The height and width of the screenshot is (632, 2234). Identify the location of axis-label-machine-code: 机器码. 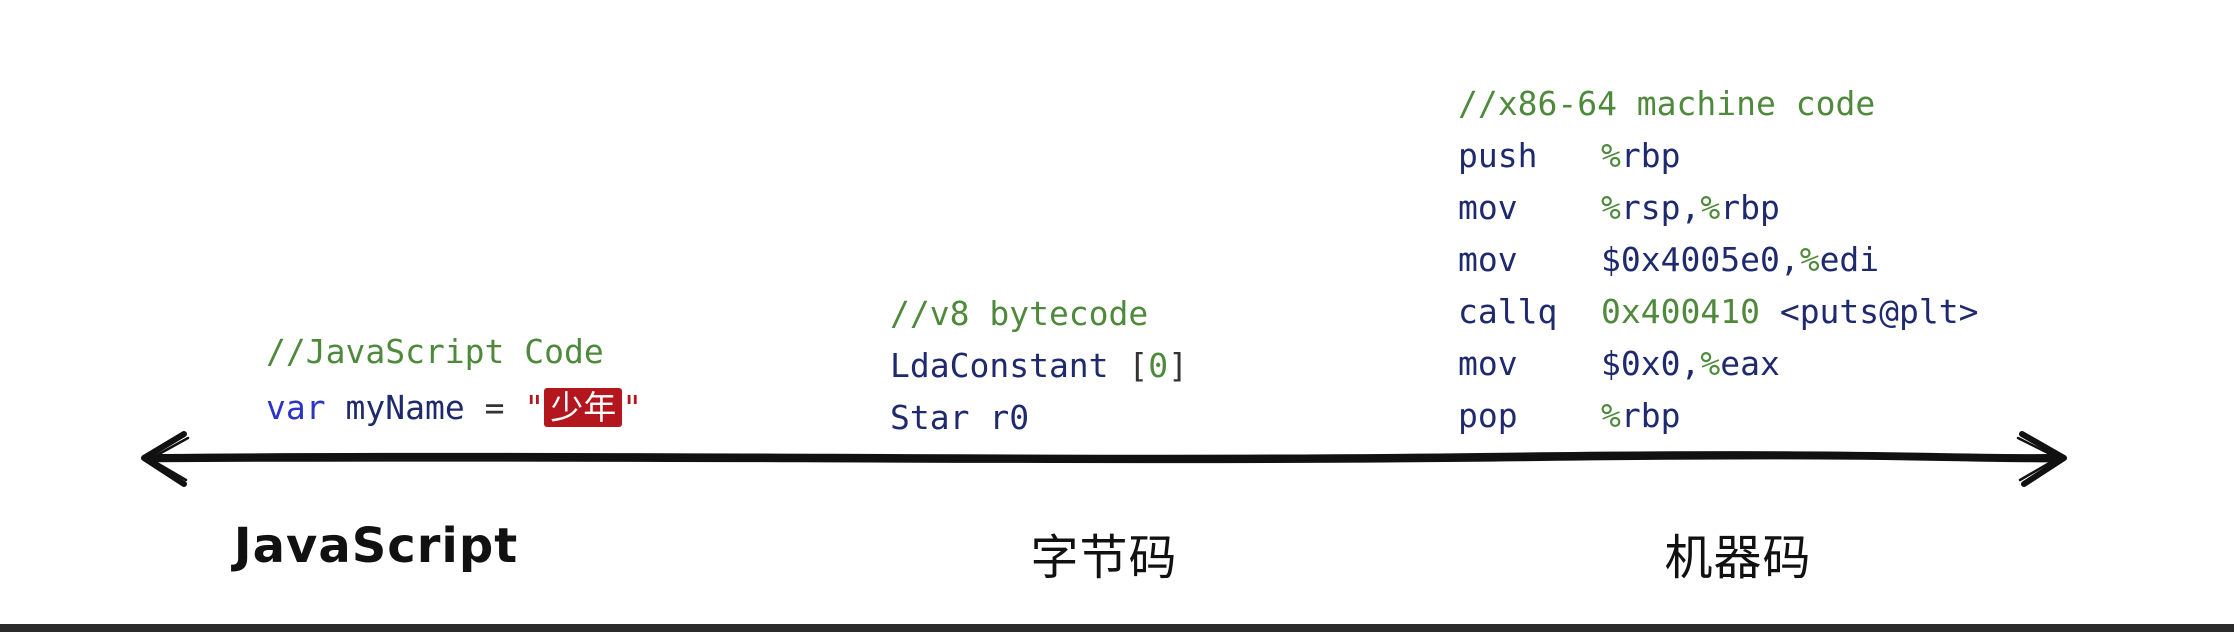
(1738, 558).